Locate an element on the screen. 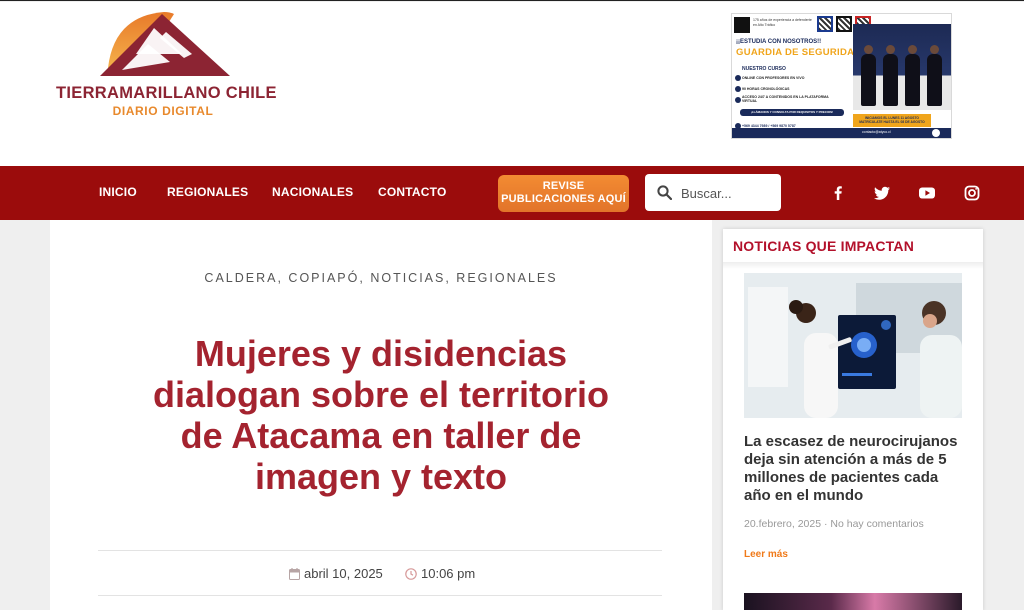 The height and width of the screenshot is (610, 1024). nav-item-inicio: INICIO is located at coordinates (118, 192).